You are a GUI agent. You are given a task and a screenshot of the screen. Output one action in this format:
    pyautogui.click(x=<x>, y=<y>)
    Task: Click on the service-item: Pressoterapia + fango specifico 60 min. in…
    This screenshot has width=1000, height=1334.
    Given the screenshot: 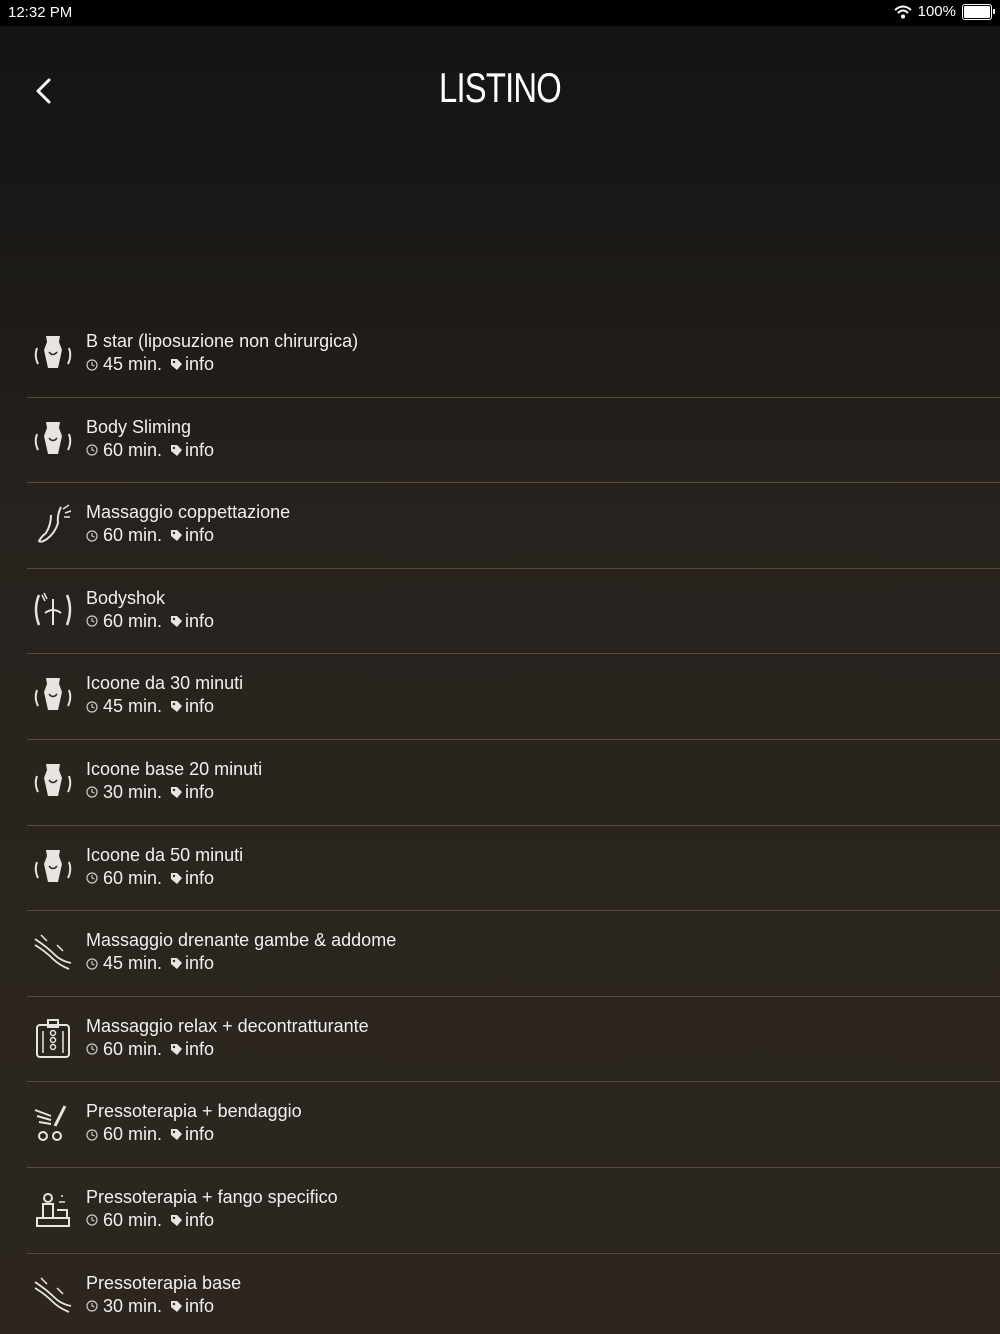 What is the action you would take?
    pyautogui.click(x=513, y=1211)
    